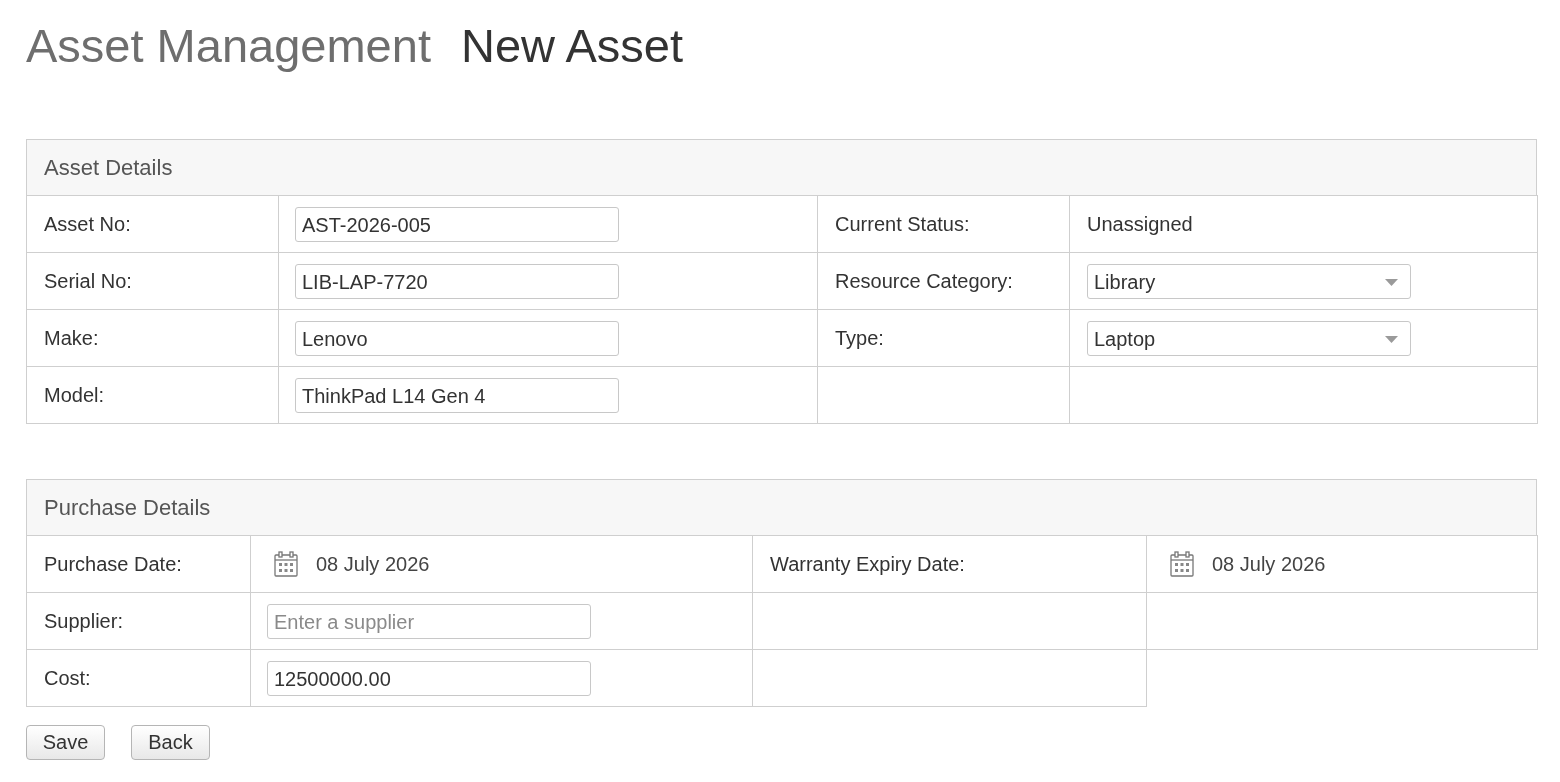  Describe the element at coordinates (1249, 338) in the screenshot. I see `dropdown-field: Laptop` at that location.